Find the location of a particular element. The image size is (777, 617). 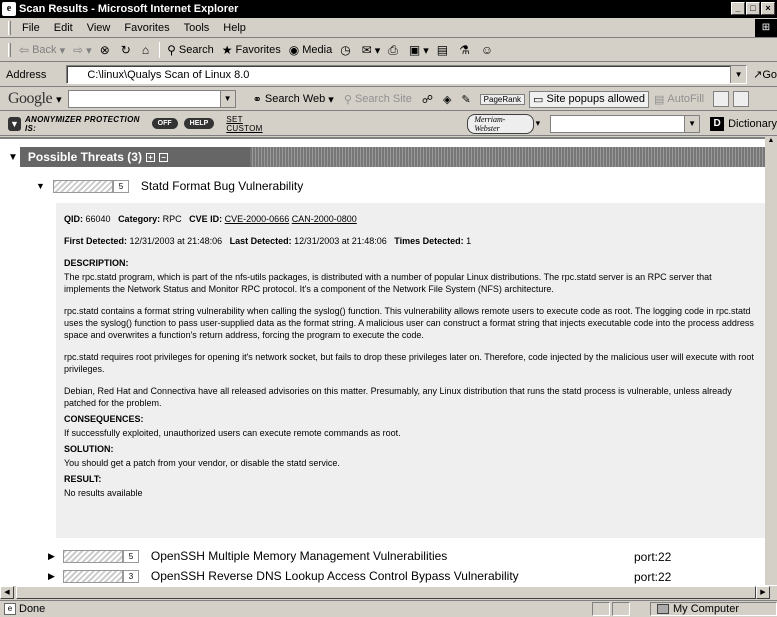

ie-icon: e is located at coordinates (9, 9).